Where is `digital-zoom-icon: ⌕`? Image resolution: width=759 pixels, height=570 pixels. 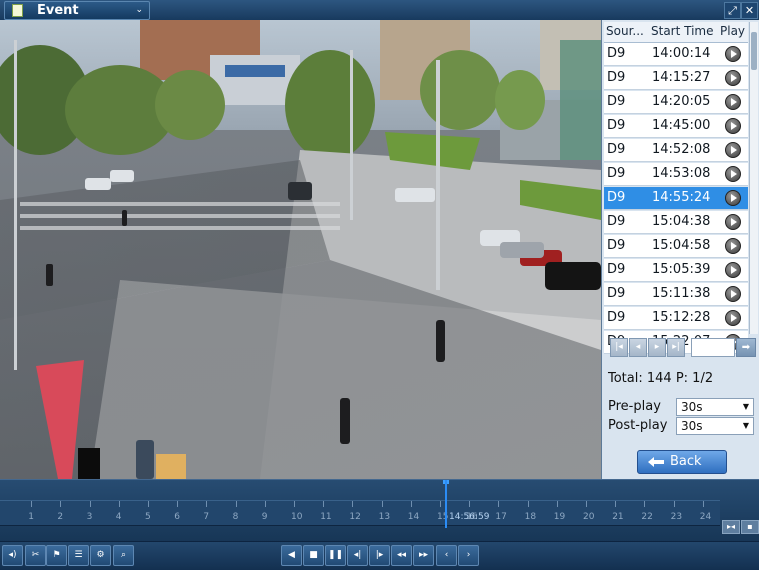 digital-zoom-icon: ⌕ is located at coordinates (123, 555).